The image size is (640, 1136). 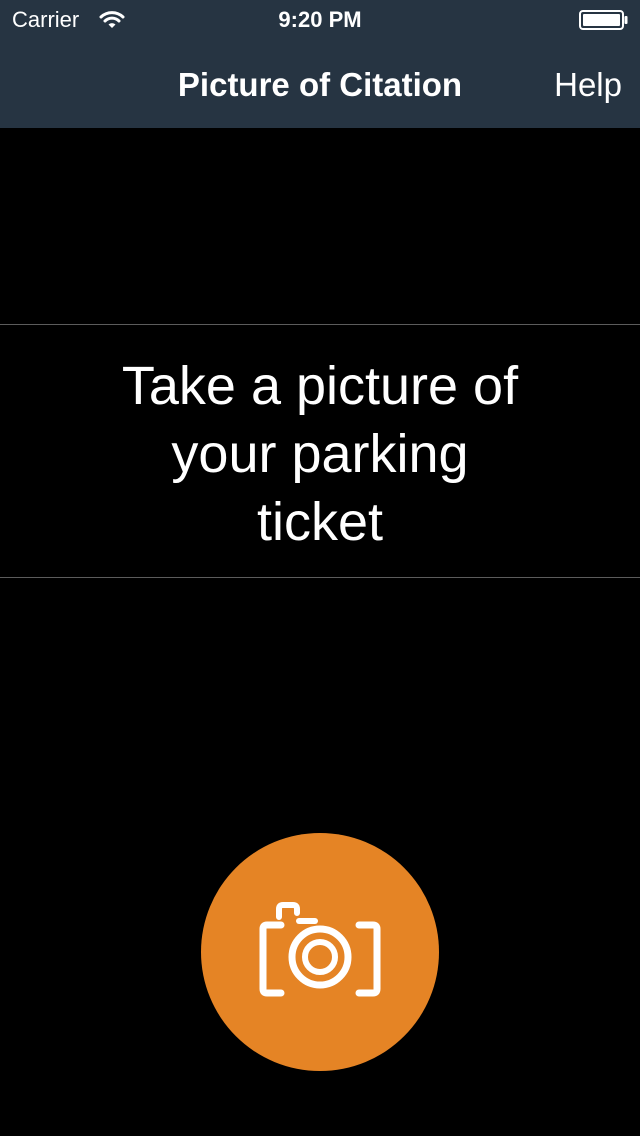 What do you see at coordinates (320, 522) in the screenshot?
I see `instruction-line-3: ticket` at bounding box center [320, 522].